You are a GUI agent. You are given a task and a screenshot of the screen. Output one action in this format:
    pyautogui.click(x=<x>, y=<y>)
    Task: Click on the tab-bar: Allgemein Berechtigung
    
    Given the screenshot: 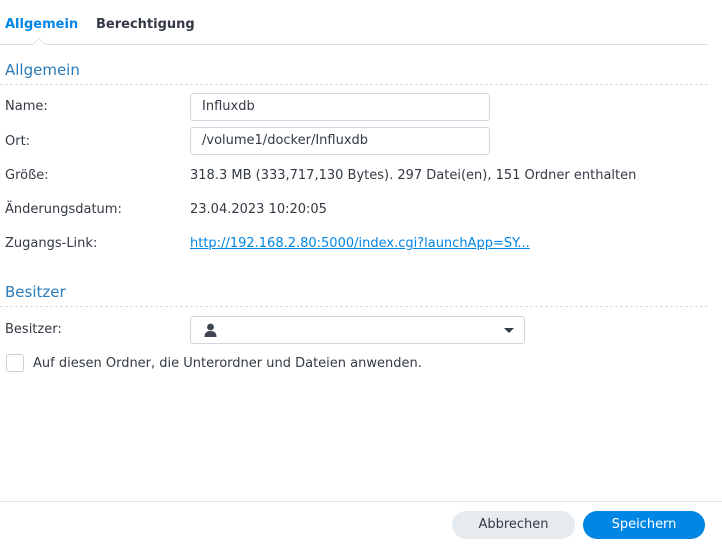 What is the action you would take?
    pyautogui.click(x=354, y=22)
    